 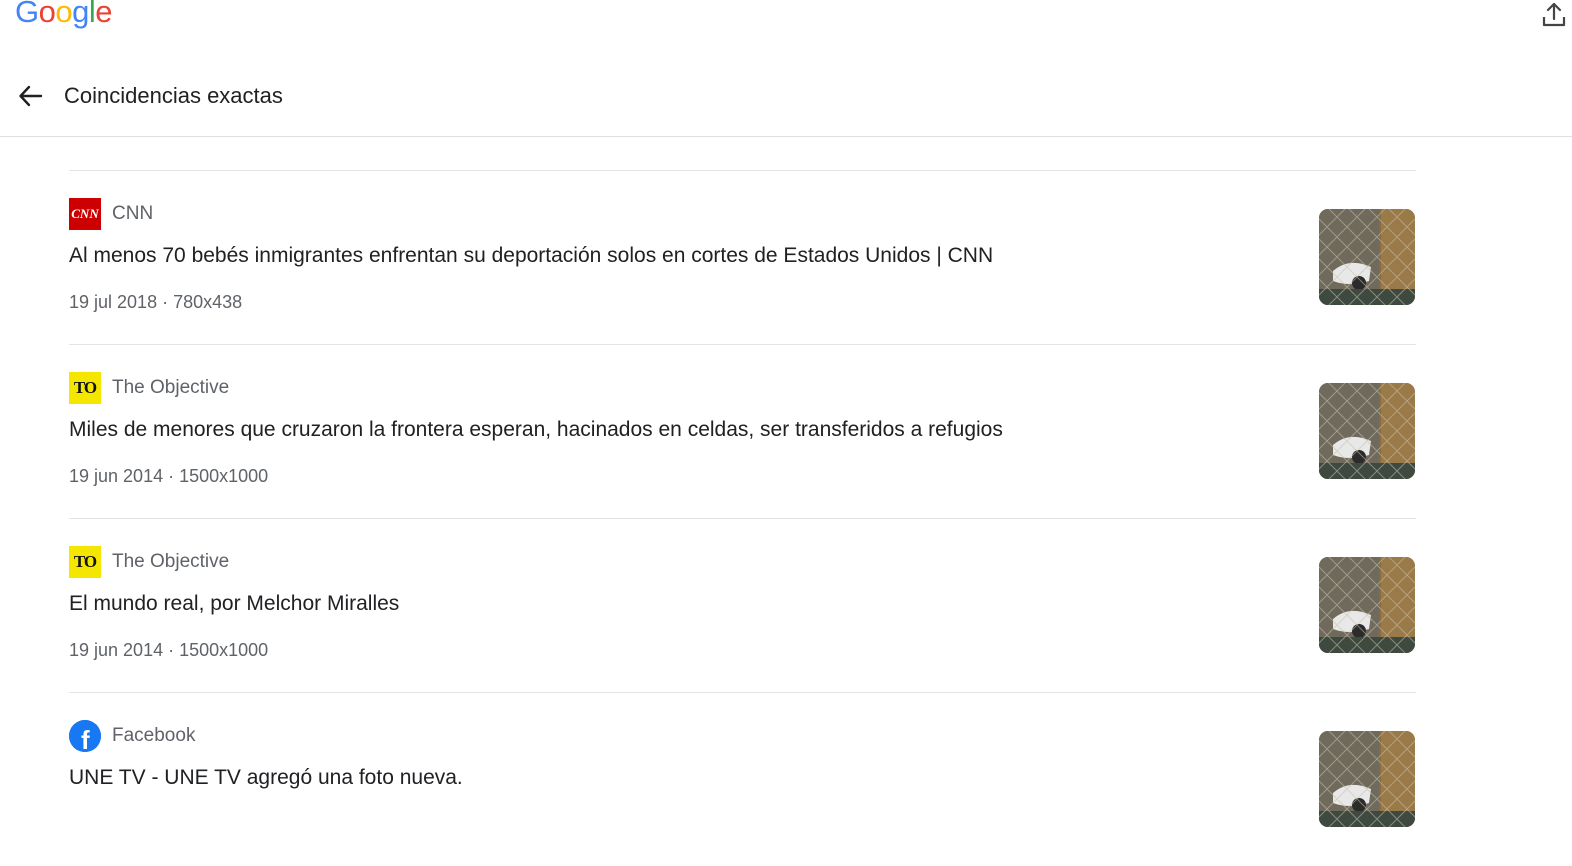 I want to click on page-header: Coincidencias exactas, so click(x=786, y=103).